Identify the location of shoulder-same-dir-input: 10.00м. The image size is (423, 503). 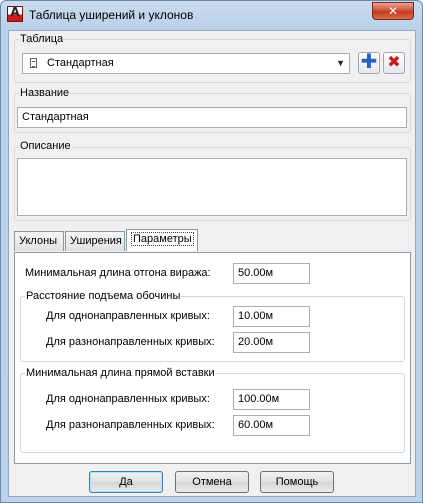
(271, 316).